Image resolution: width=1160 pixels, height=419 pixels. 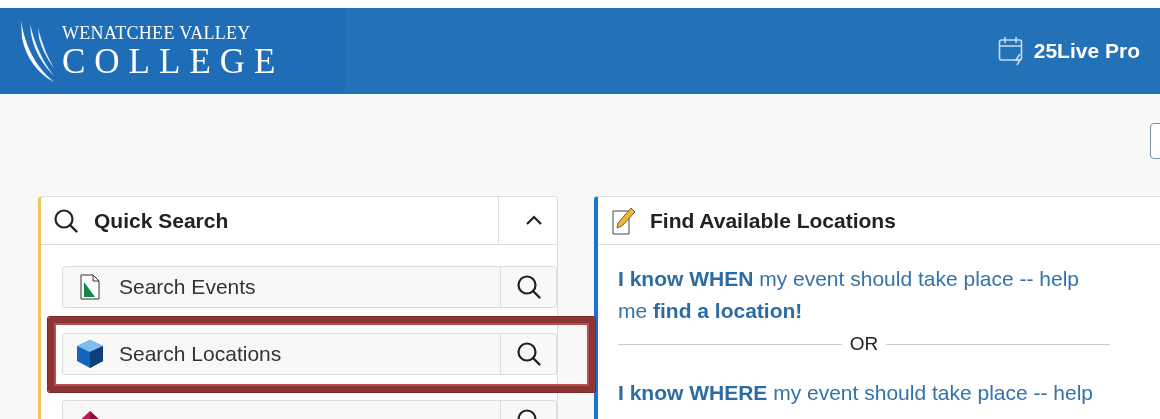 What do you see at coordinates (624, 220) in the screenshot?
I see `pencil-document-icon` at bounding box center [624, 220].